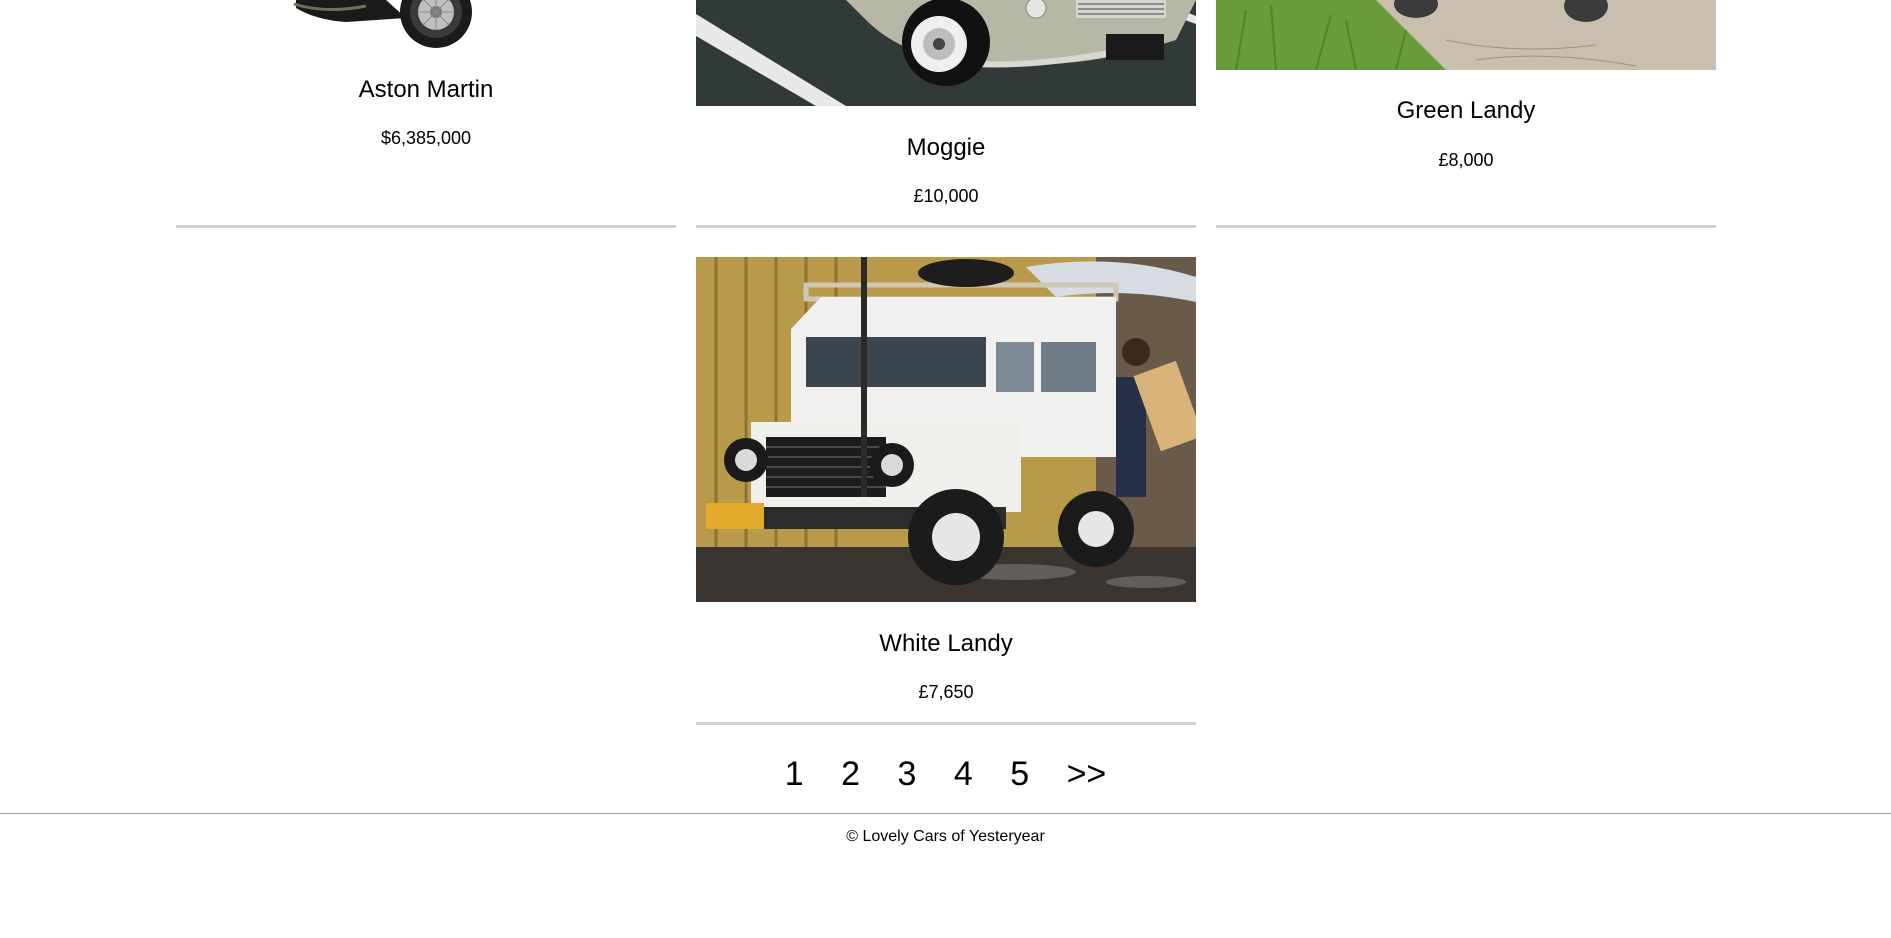 This screenshot has width=1891, height=938. What do you see at coordinates (1466, 111) in the screenshot?
I see `product-title: Green Landy` at bounding box center [1466, 111].